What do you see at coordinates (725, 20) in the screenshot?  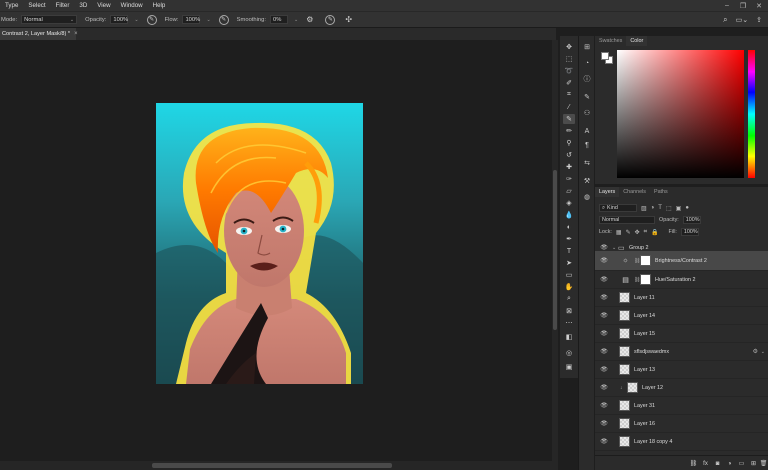 I see `search-icon: ⌕` at bounding box center [725, 20].